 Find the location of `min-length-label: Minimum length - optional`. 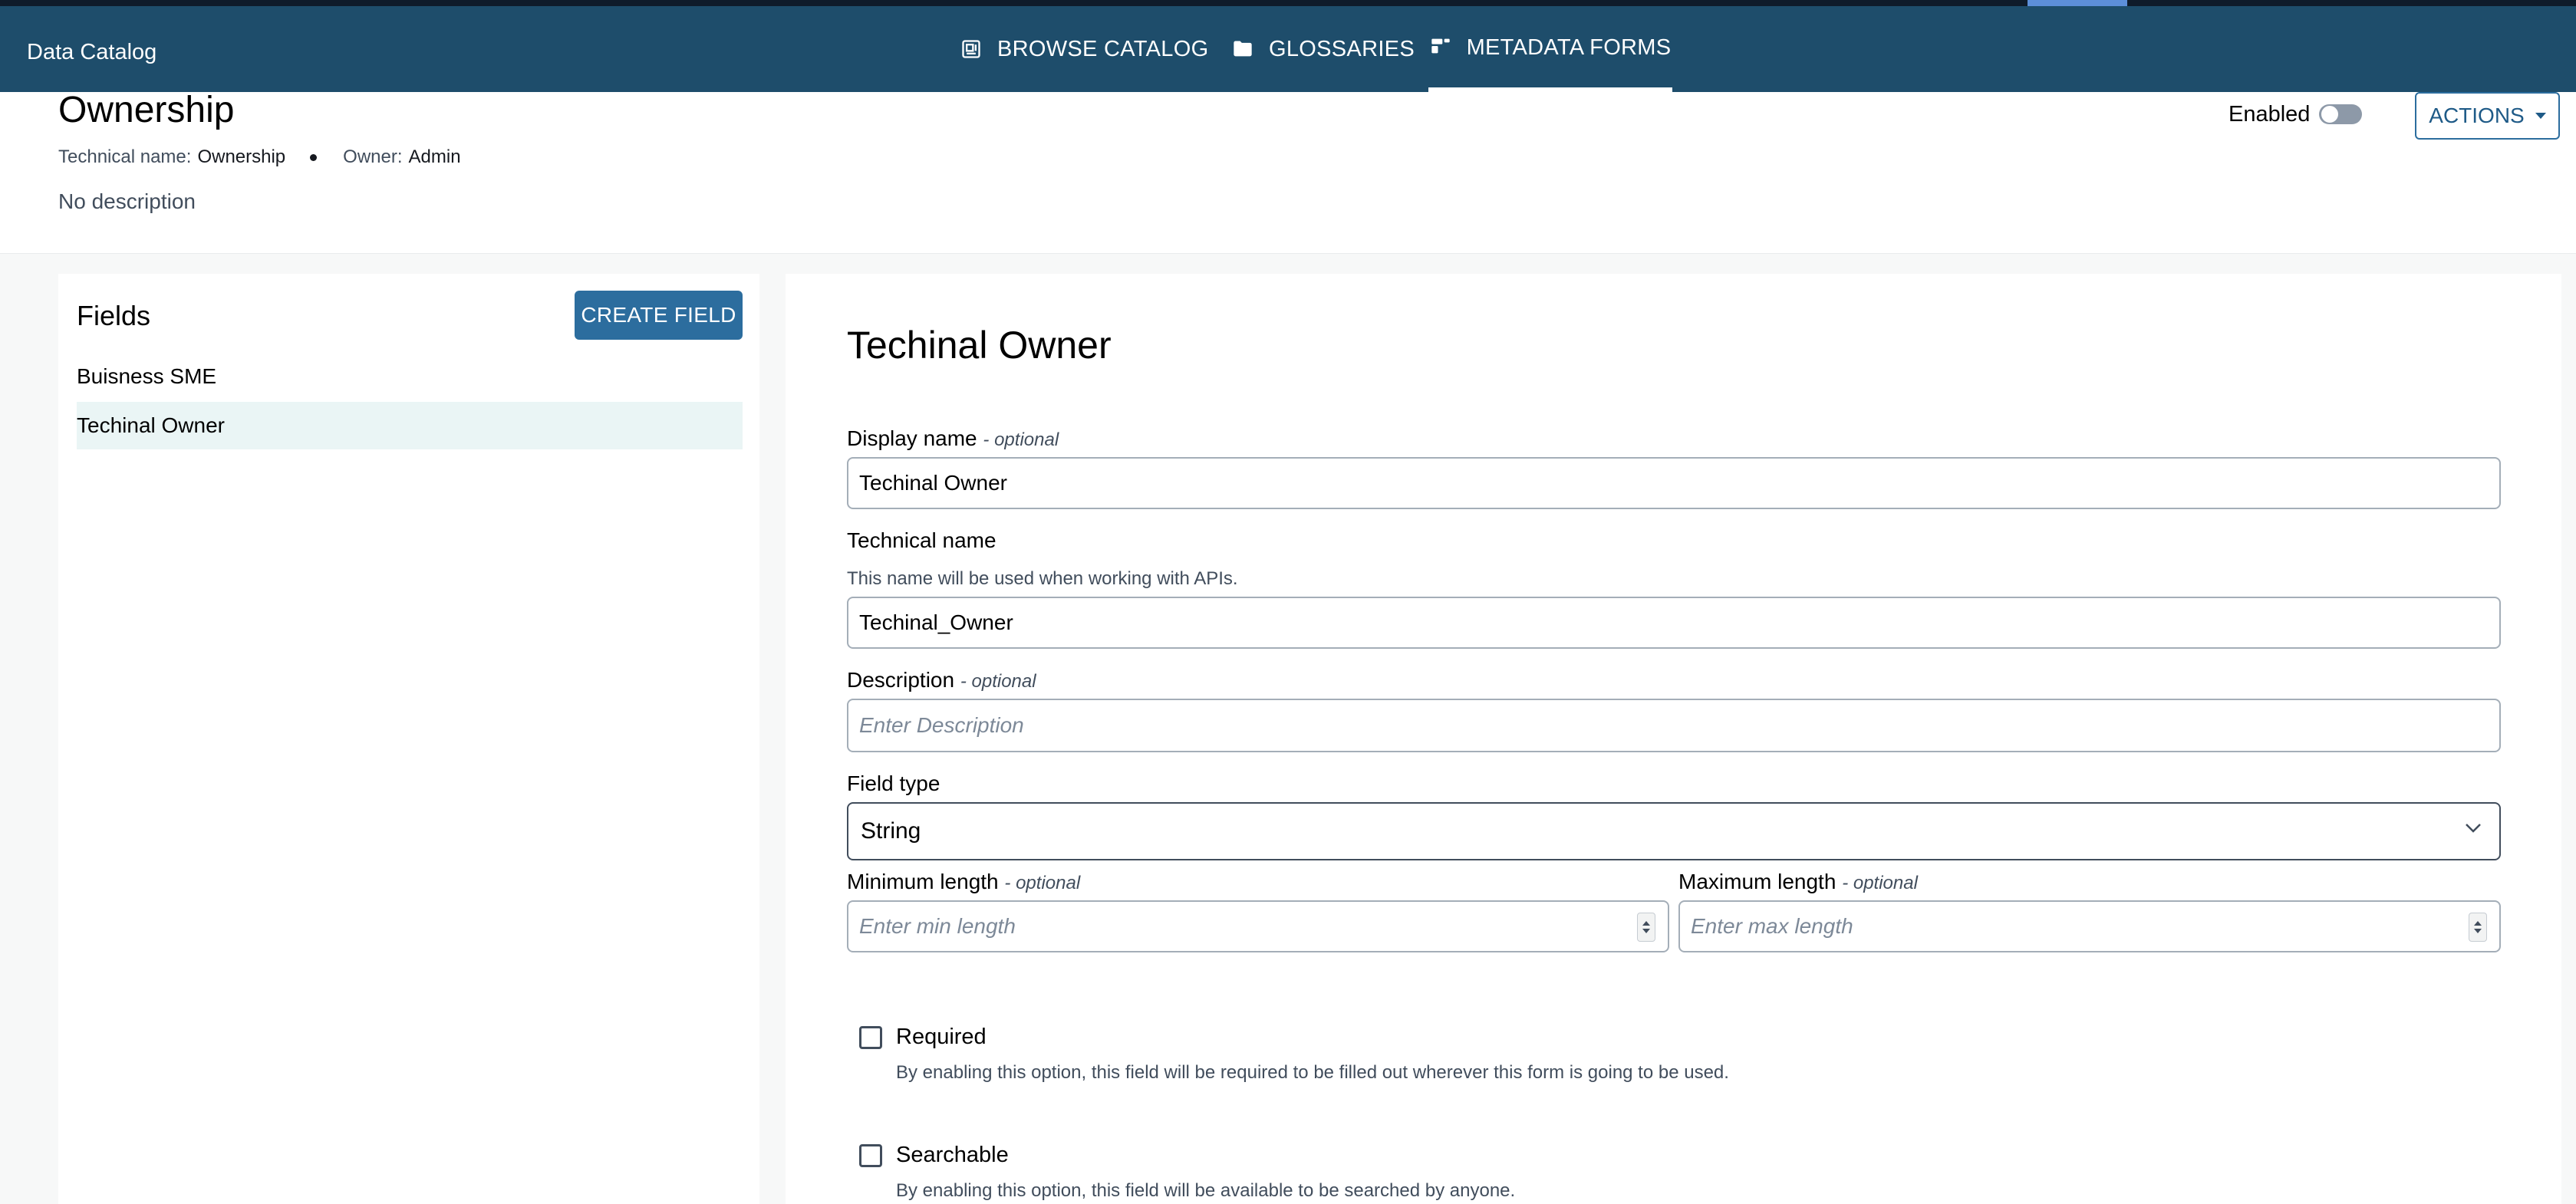

min-length-label: Minimum length - optional is located at coordinates (963, 882).